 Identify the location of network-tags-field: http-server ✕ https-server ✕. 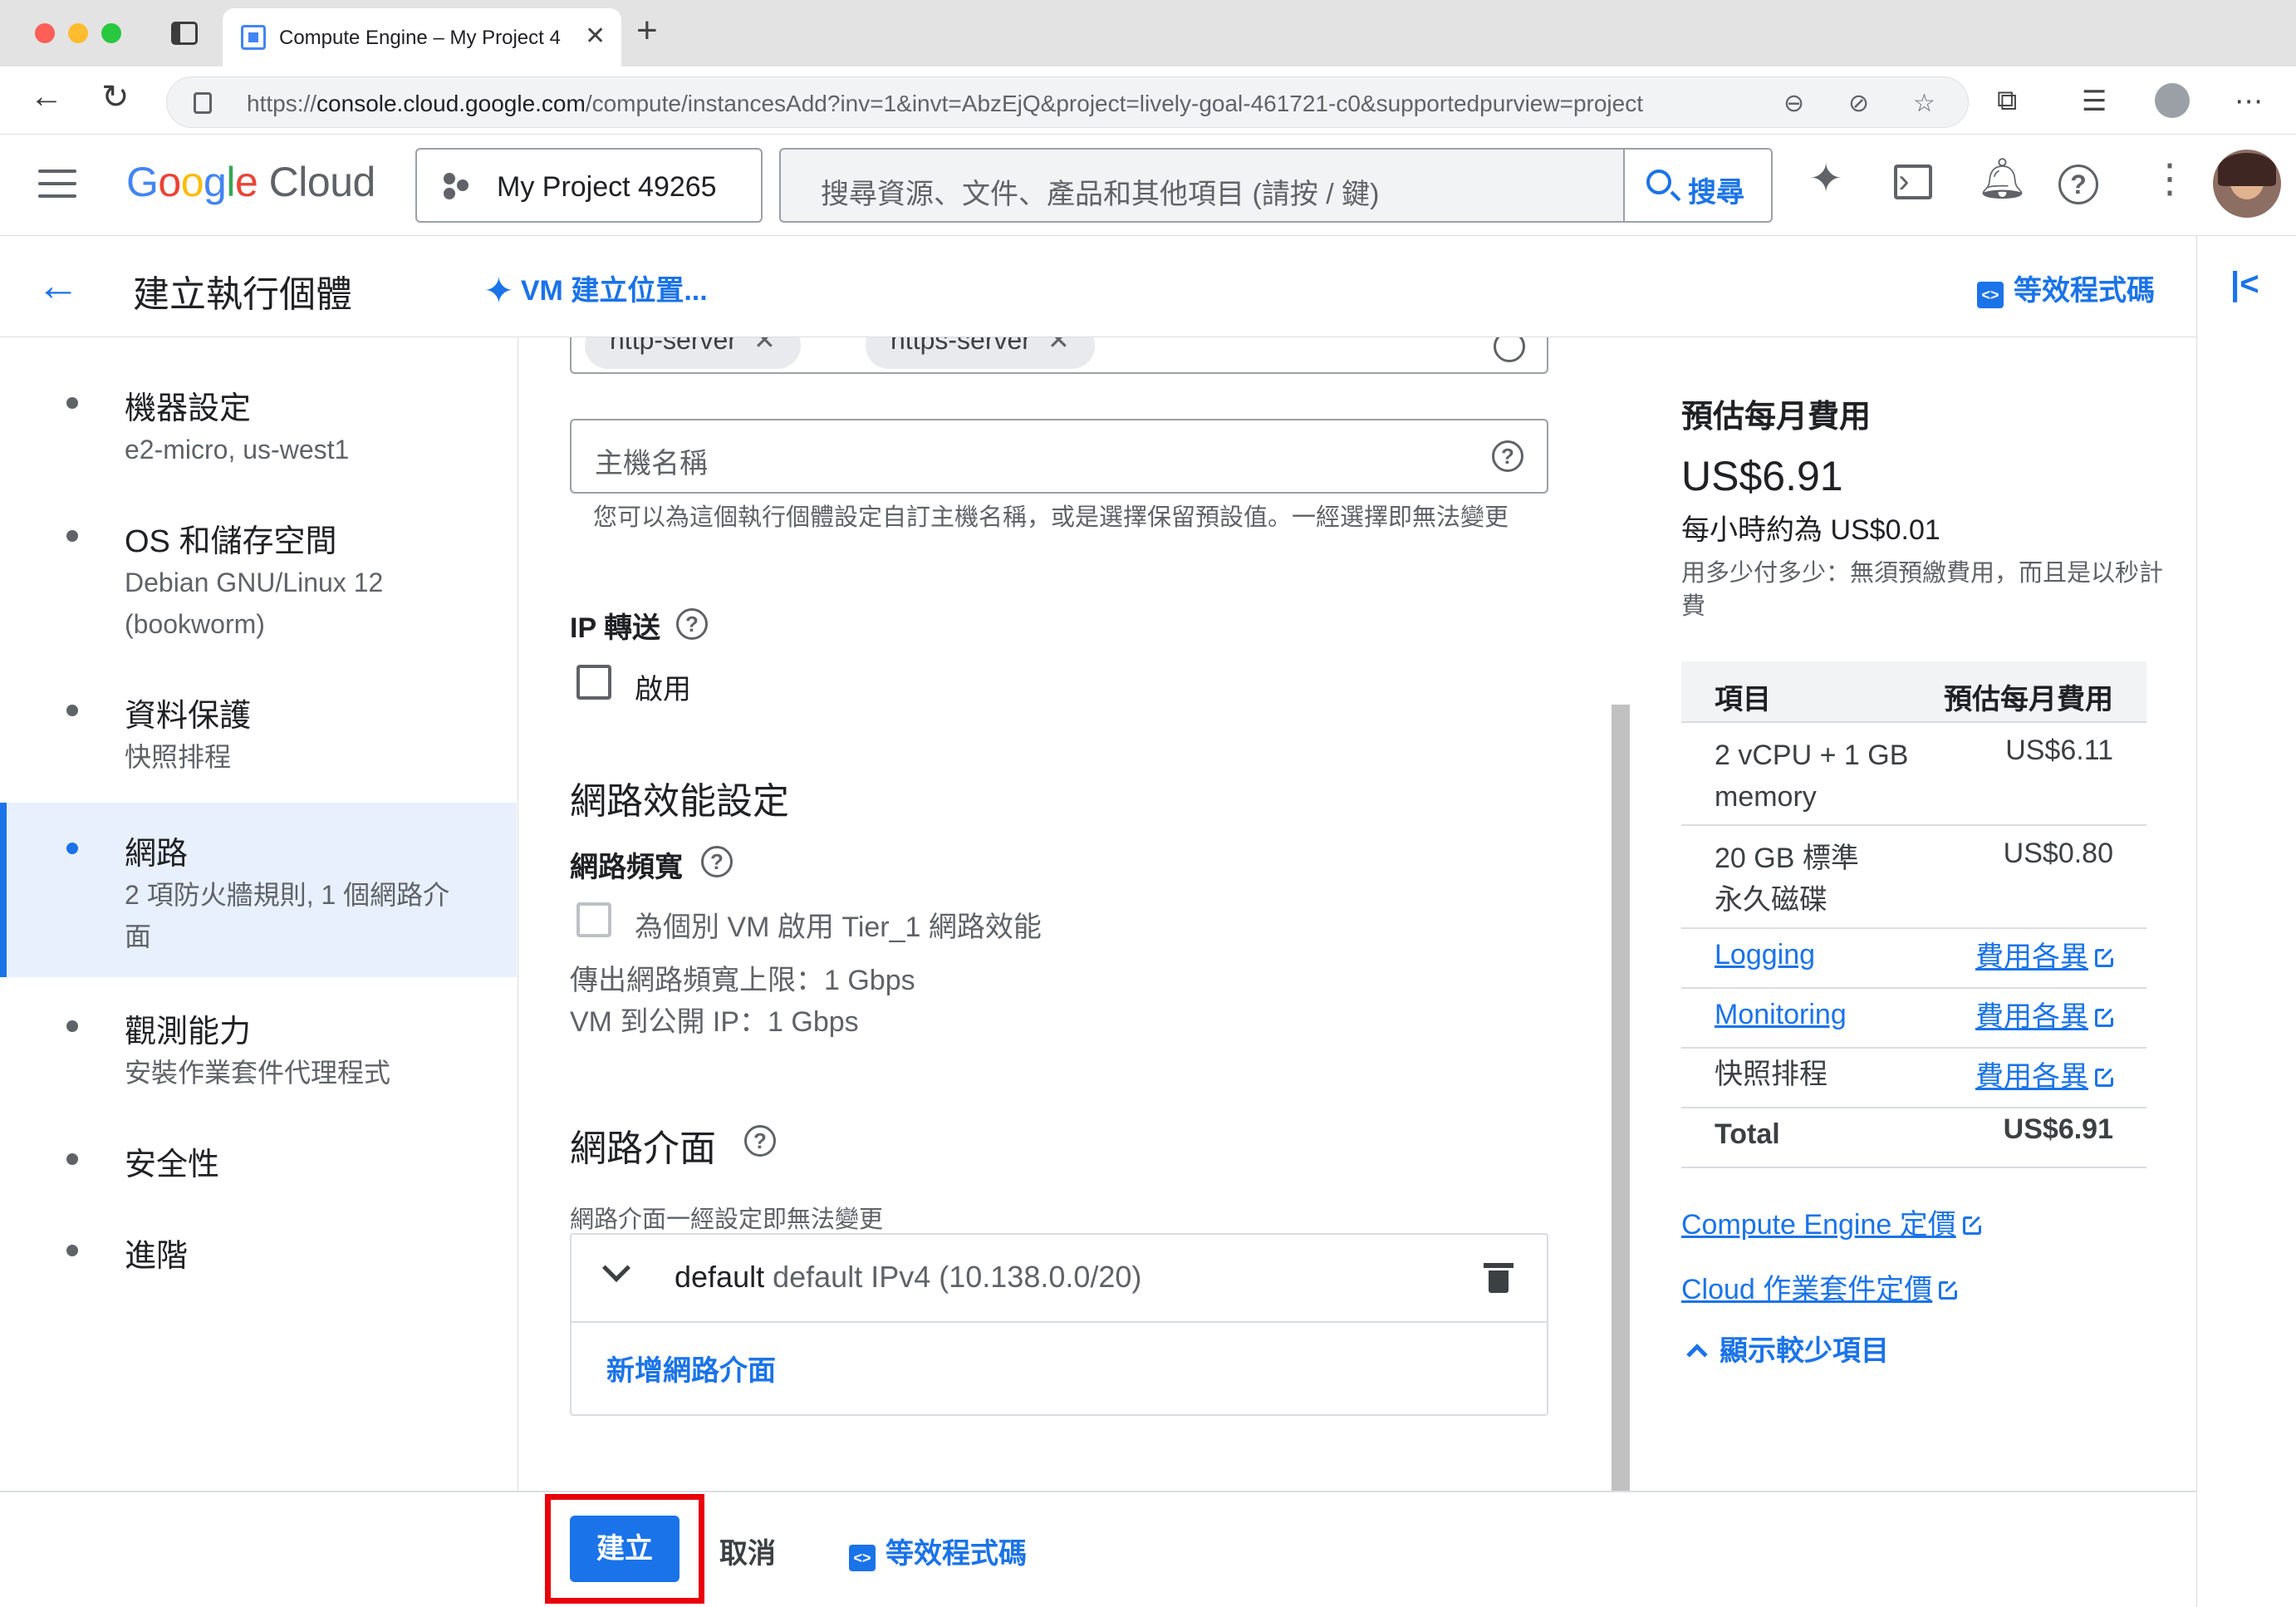
(1059, 355).